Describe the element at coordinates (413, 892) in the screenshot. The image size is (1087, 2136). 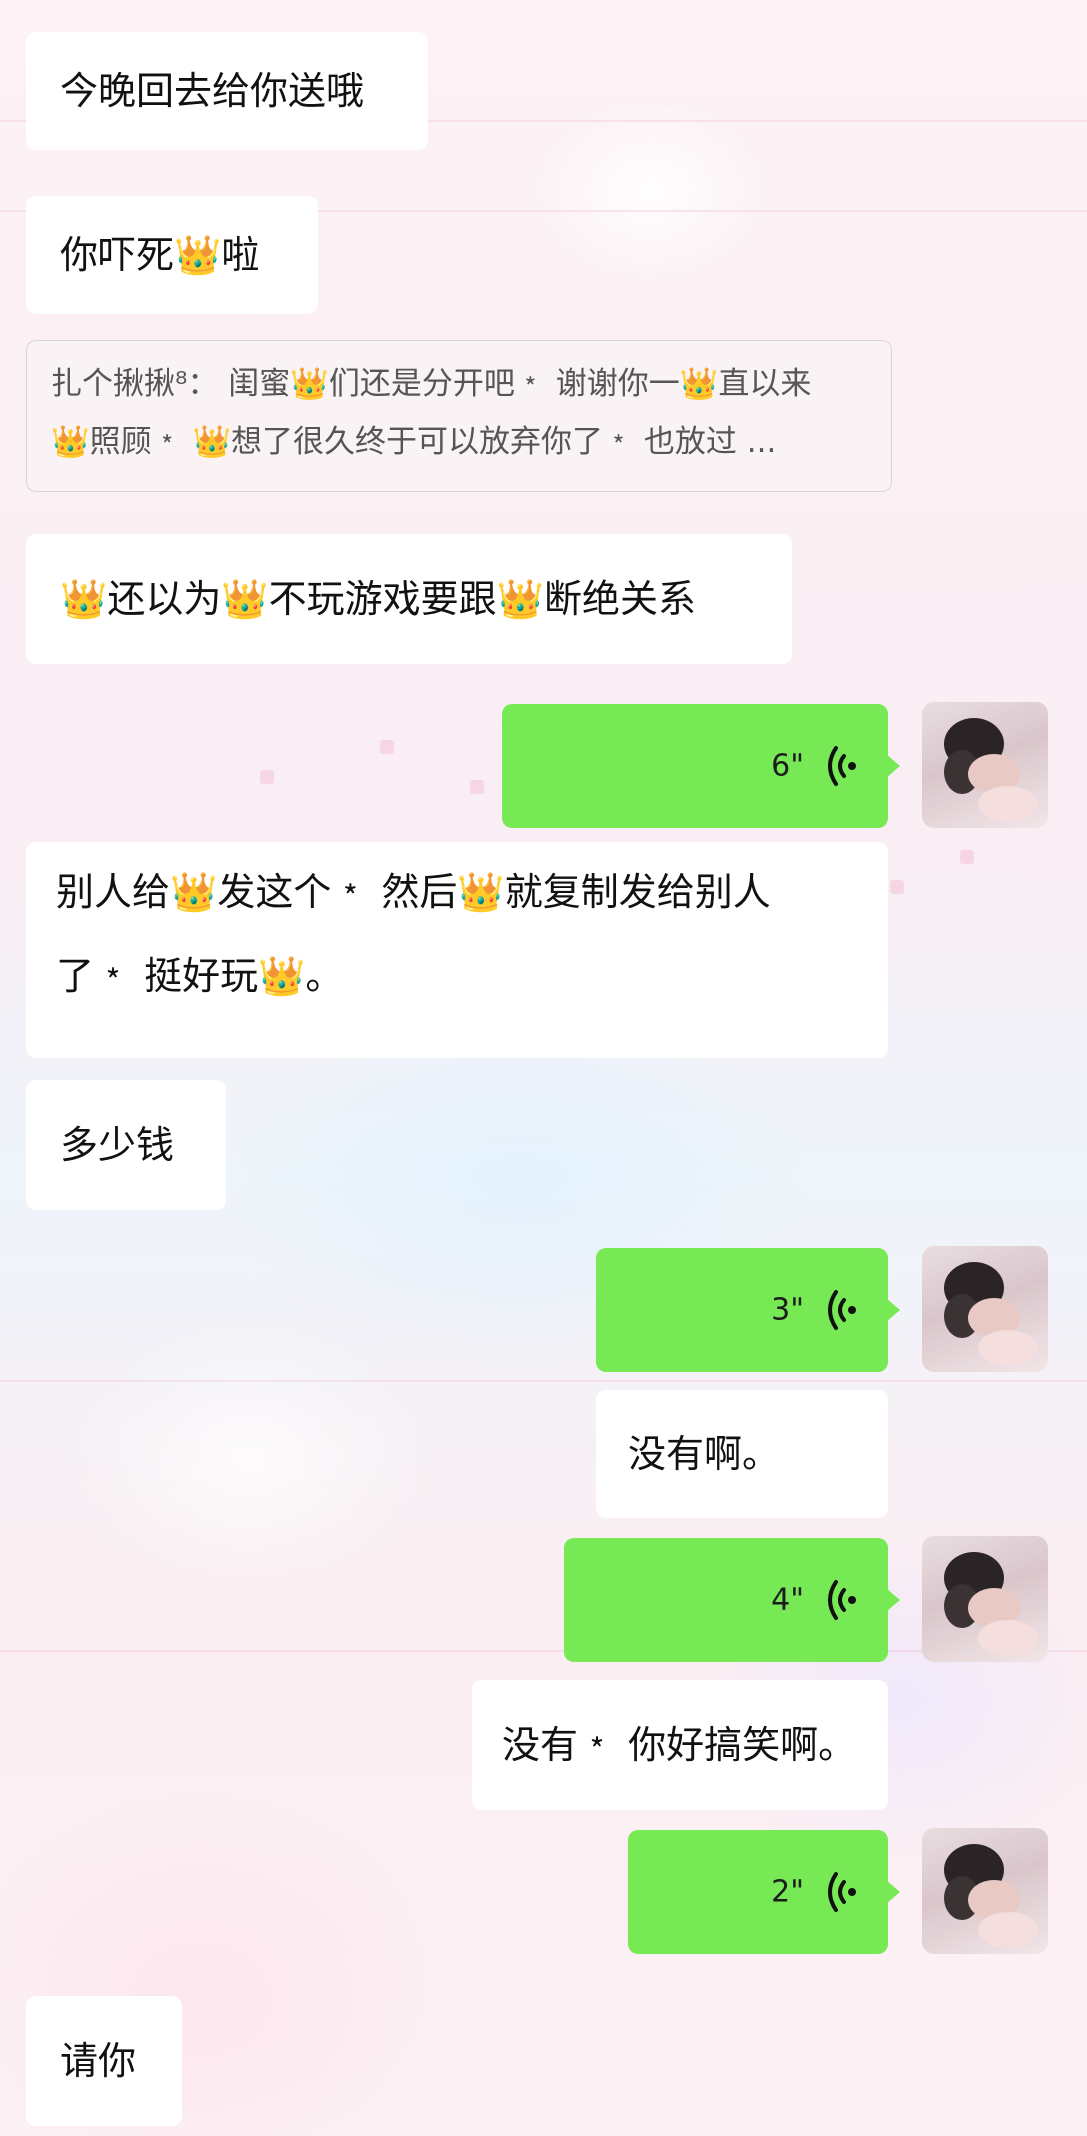
I see `message-line: 别人给👑发这个﹡ 然后👑就复制发给别人` at that location.